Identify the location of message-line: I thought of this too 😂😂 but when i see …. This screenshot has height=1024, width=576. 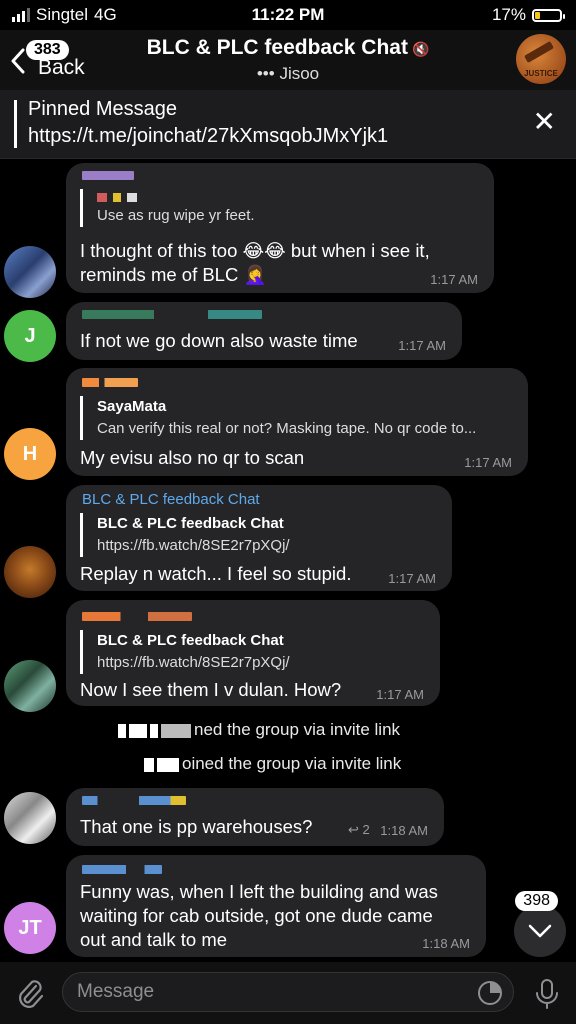
(255, 250).